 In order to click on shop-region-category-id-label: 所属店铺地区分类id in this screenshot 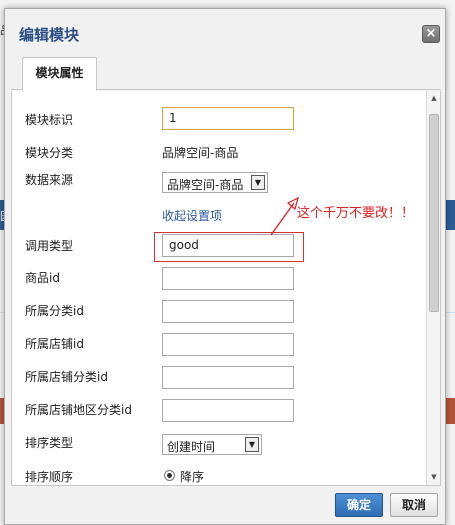, I will do `click(78, 410)`.